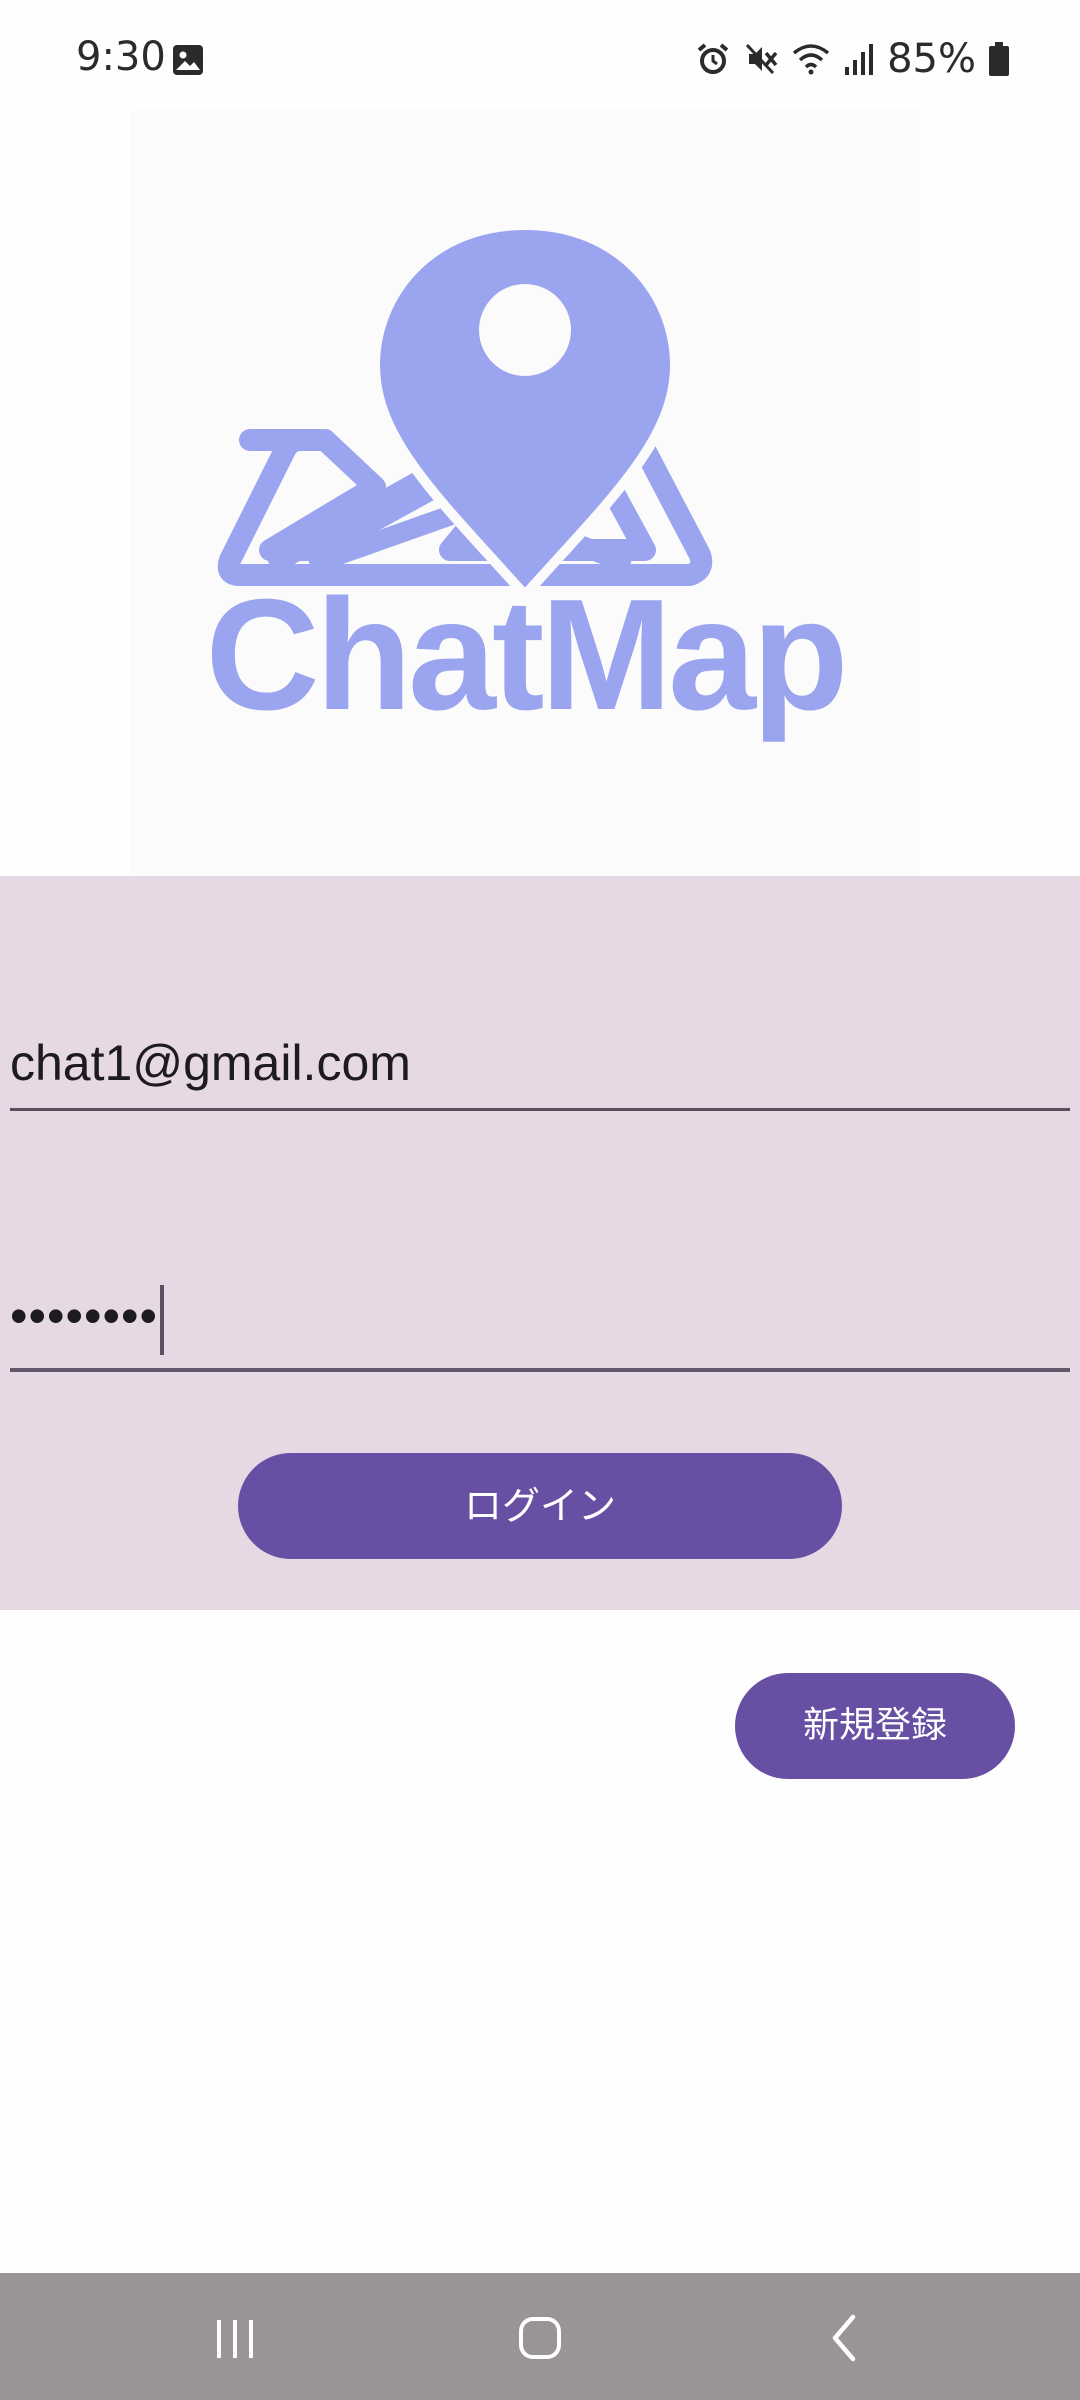 This screenshot has height=2400, width=1080. Describe the element at coordinates (465, 411) in the screenshot. I see `map-pin-icon` at that location.